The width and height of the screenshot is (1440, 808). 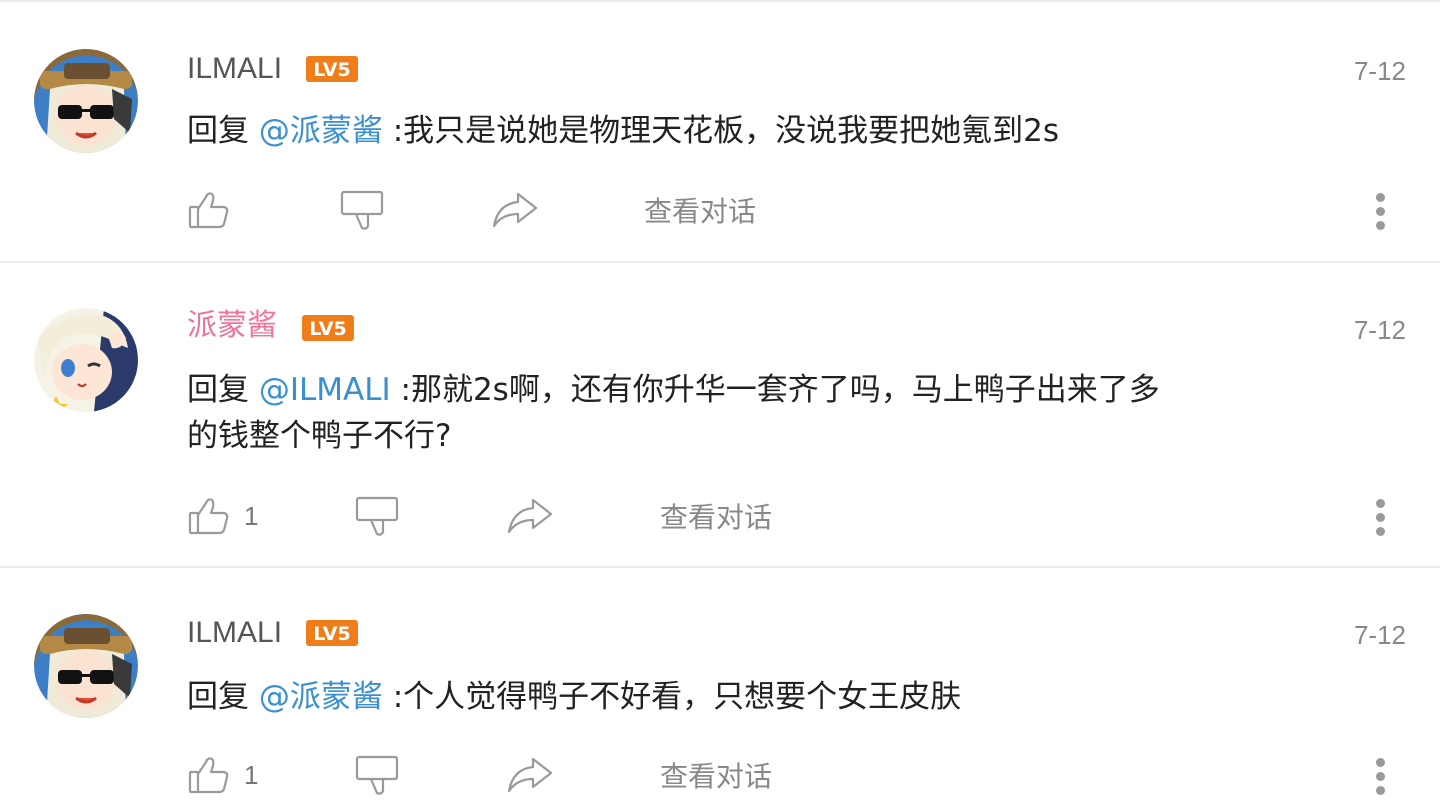 I want to click on comment-text: 回复 @派蒙酱 :个人觉得鸭子不好看，只想要个女王皮肤, so click(x=687, y=697).